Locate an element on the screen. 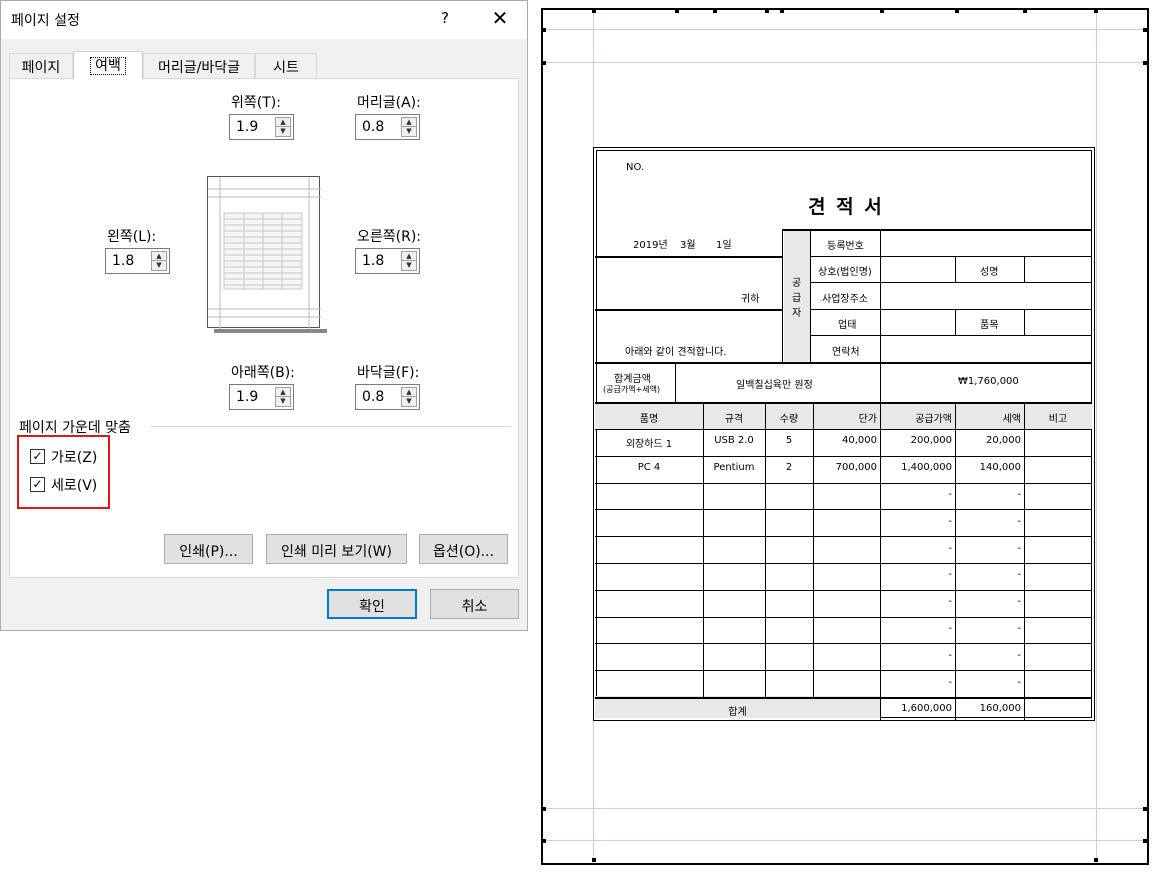  tab-margins: 여백 is located at coordinates (108, 65).